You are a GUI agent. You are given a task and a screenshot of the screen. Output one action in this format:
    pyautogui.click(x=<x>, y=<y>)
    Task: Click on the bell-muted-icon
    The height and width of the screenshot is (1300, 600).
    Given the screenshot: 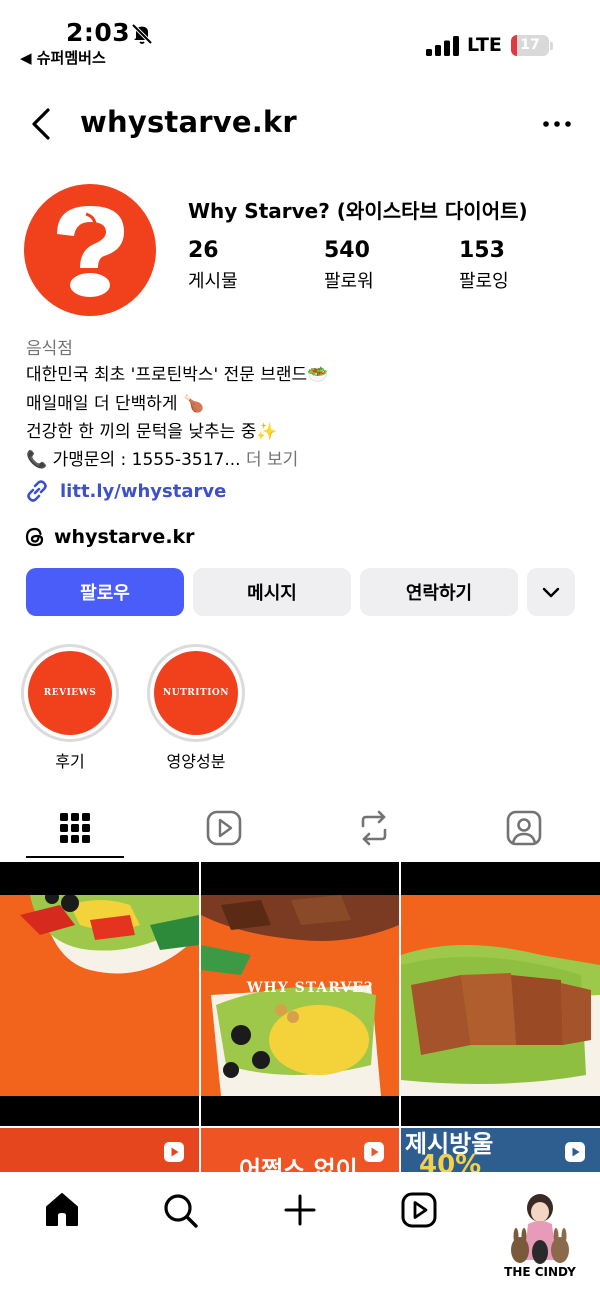 What is the action you would take?
    pyautogui.click(x=142, y=34)
    